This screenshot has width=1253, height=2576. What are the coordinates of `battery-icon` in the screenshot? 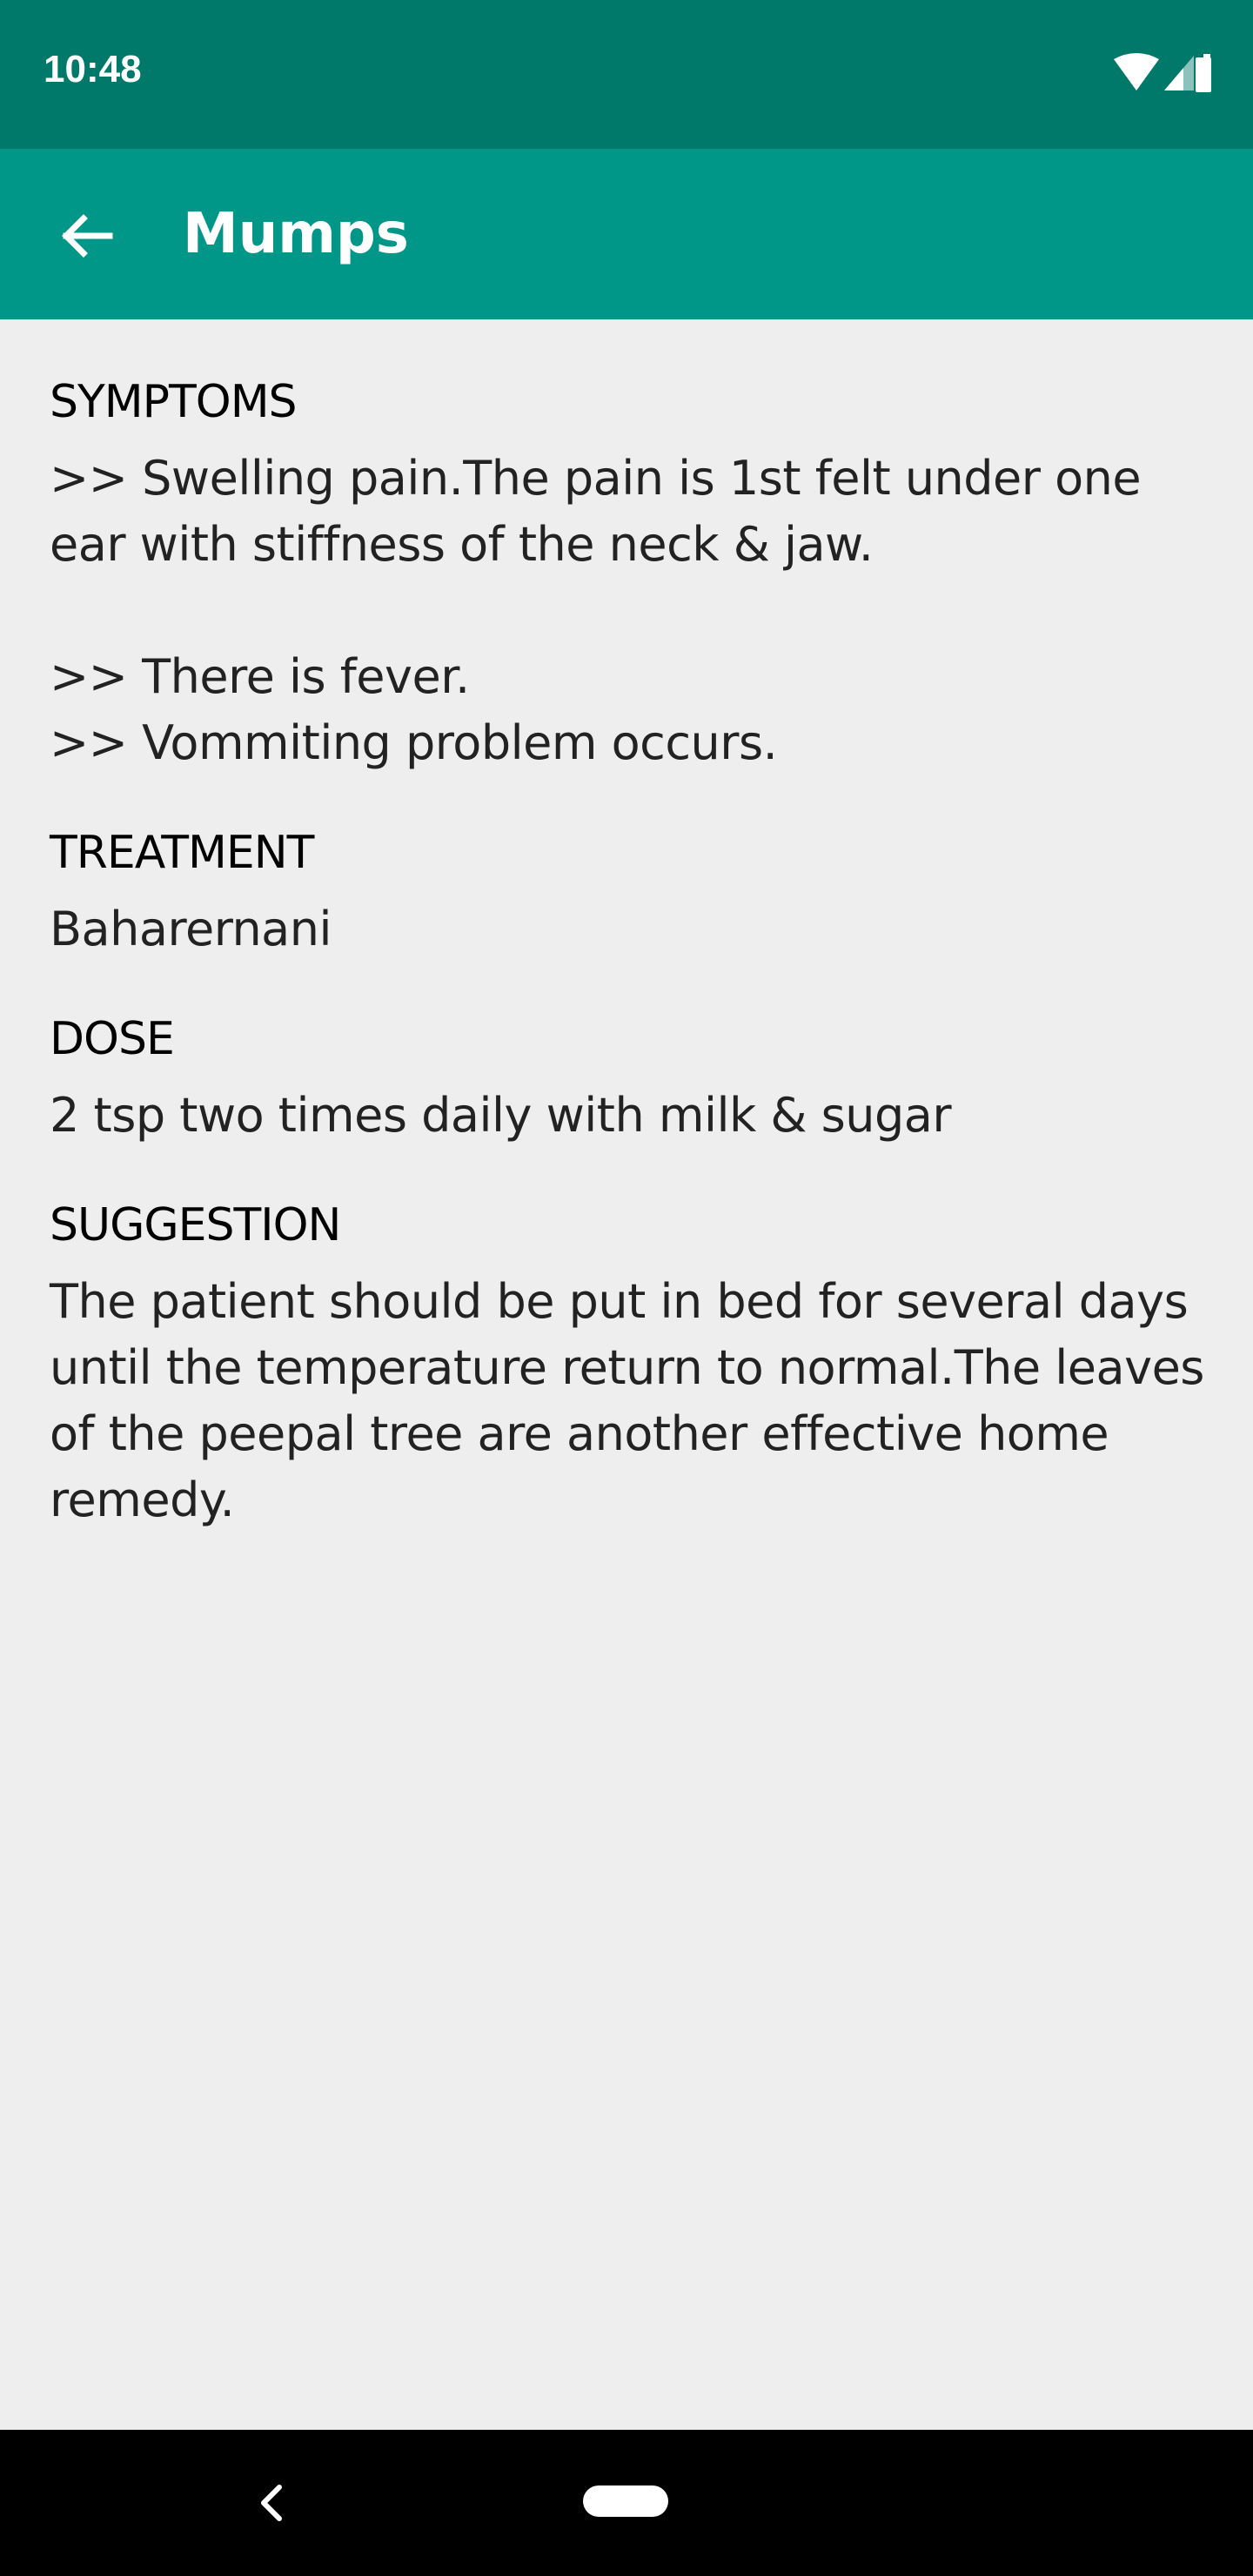 It's located at (1203, 73).